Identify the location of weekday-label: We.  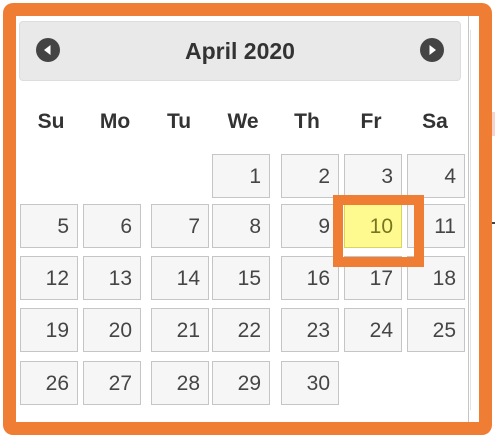
(243, 121).